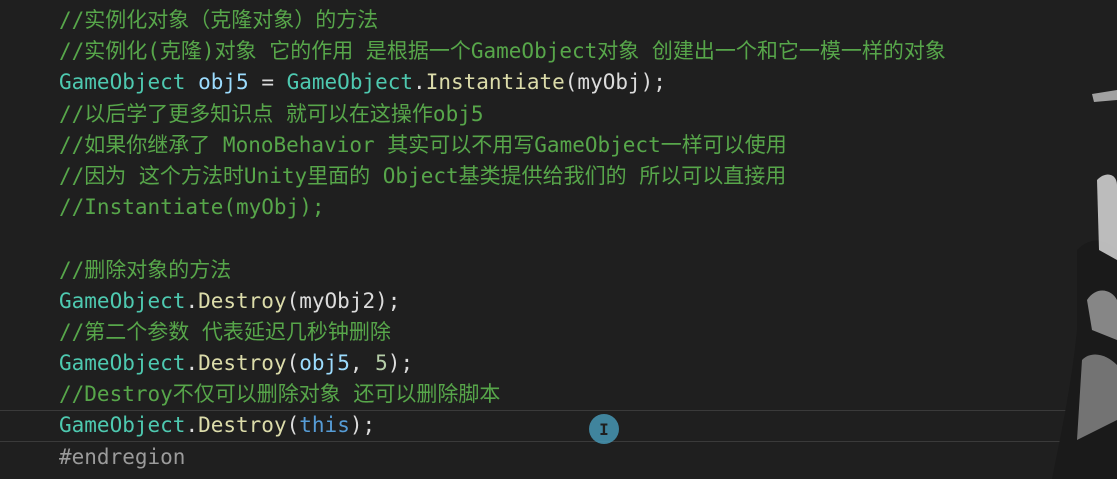 The height and width of the screenshot is (479, 1117). What do you see at coordinates (558, 332) in the screenshot?
I see `code-line: //第二个参数 代表延迟几秒钟删除` at bounding box center [558, 332].